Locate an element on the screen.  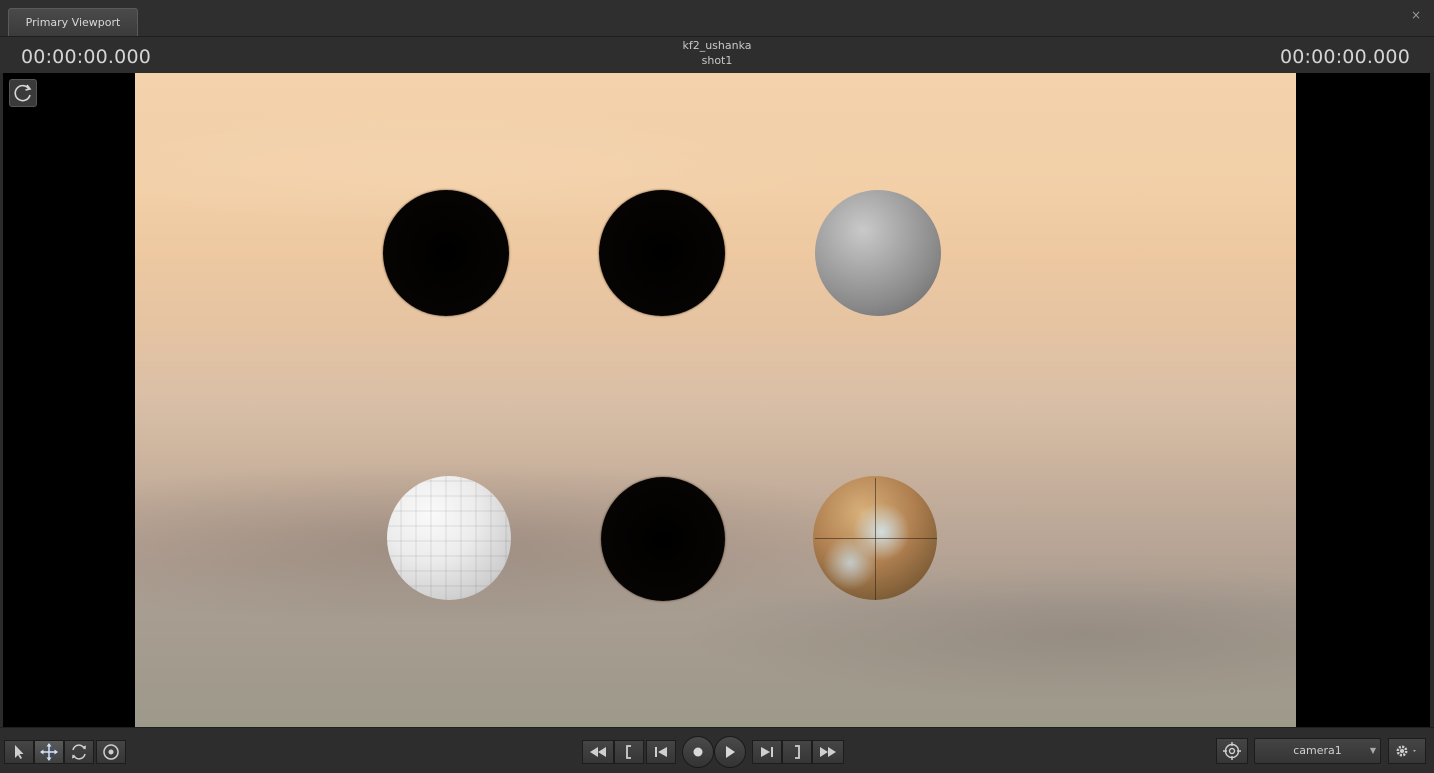
target-tool-button is located at coordinates (111, 752).